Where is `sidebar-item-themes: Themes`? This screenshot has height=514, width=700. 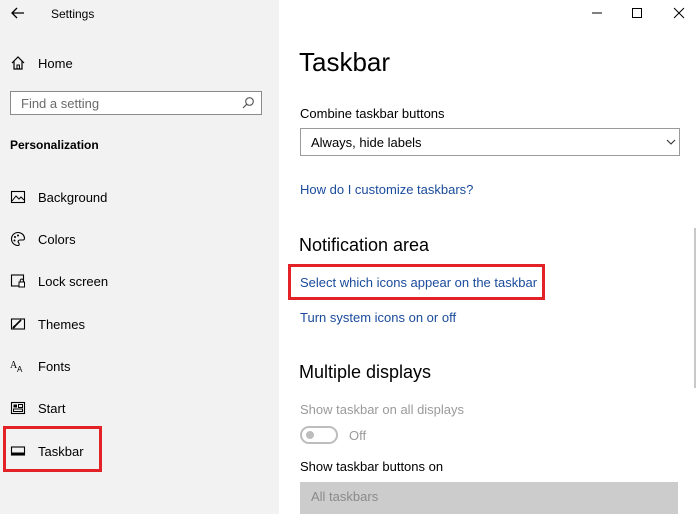 sidebar-item-themes: Themes is located at coordinates (47, 324).